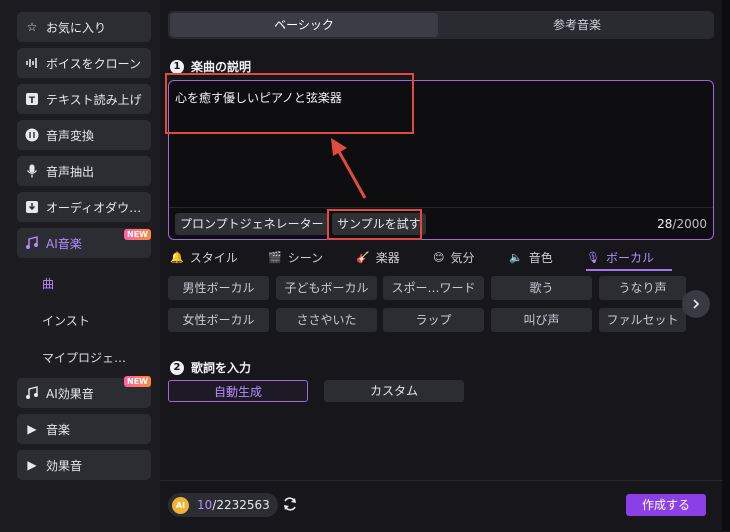 The width and height of the screenshot is (730, 532). What do you see at coordinates (32, 27) in the screenshot?
I see `star-icon: ☆` at bounding box center [32, 27].